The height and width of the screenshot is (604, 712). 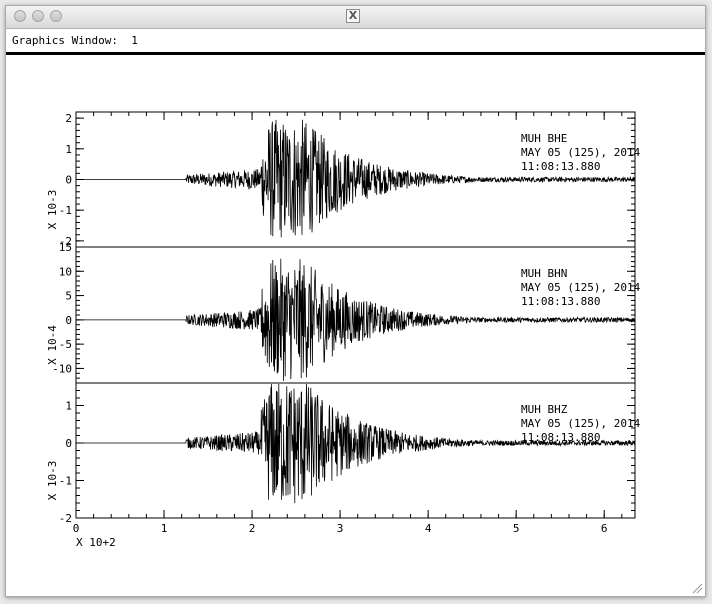 What do you see at coordinates (604, 528) in the screenshot?
I see `x-tick-label: 6` at bounding box center [604, 528].